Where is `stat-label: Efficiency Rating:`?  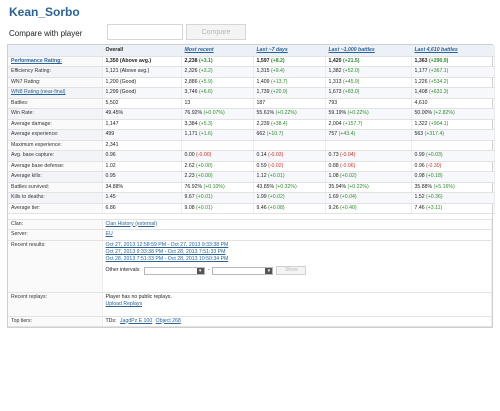
stat-label: Efficiency Rating: is located at coordinates (55, 72).